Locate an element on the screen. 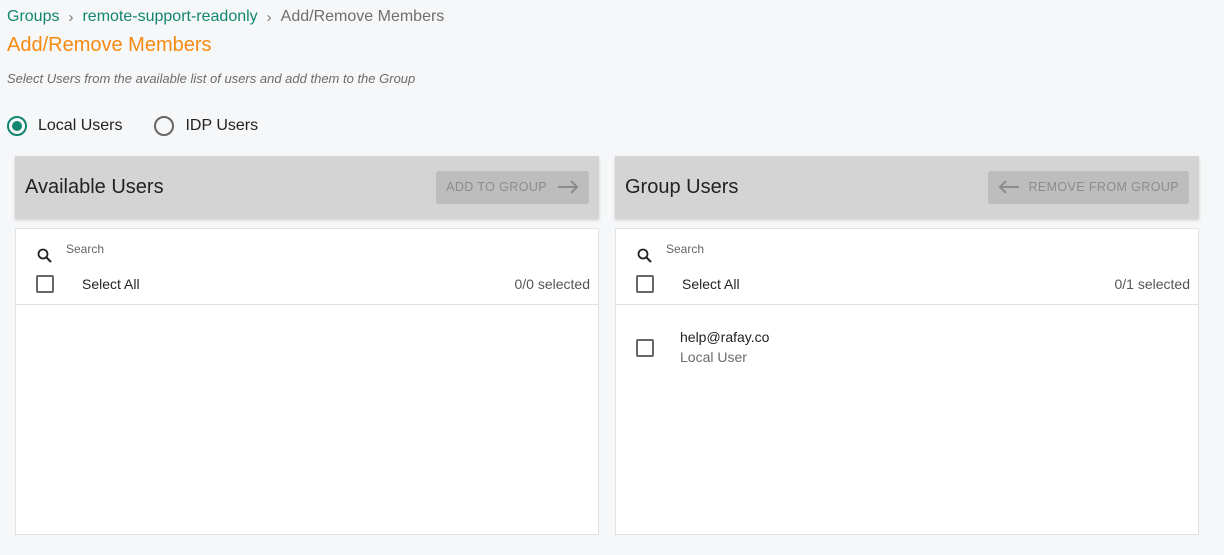  breadcrumb-group-link: remote-support-readonly is located at coordinates (169, 17).